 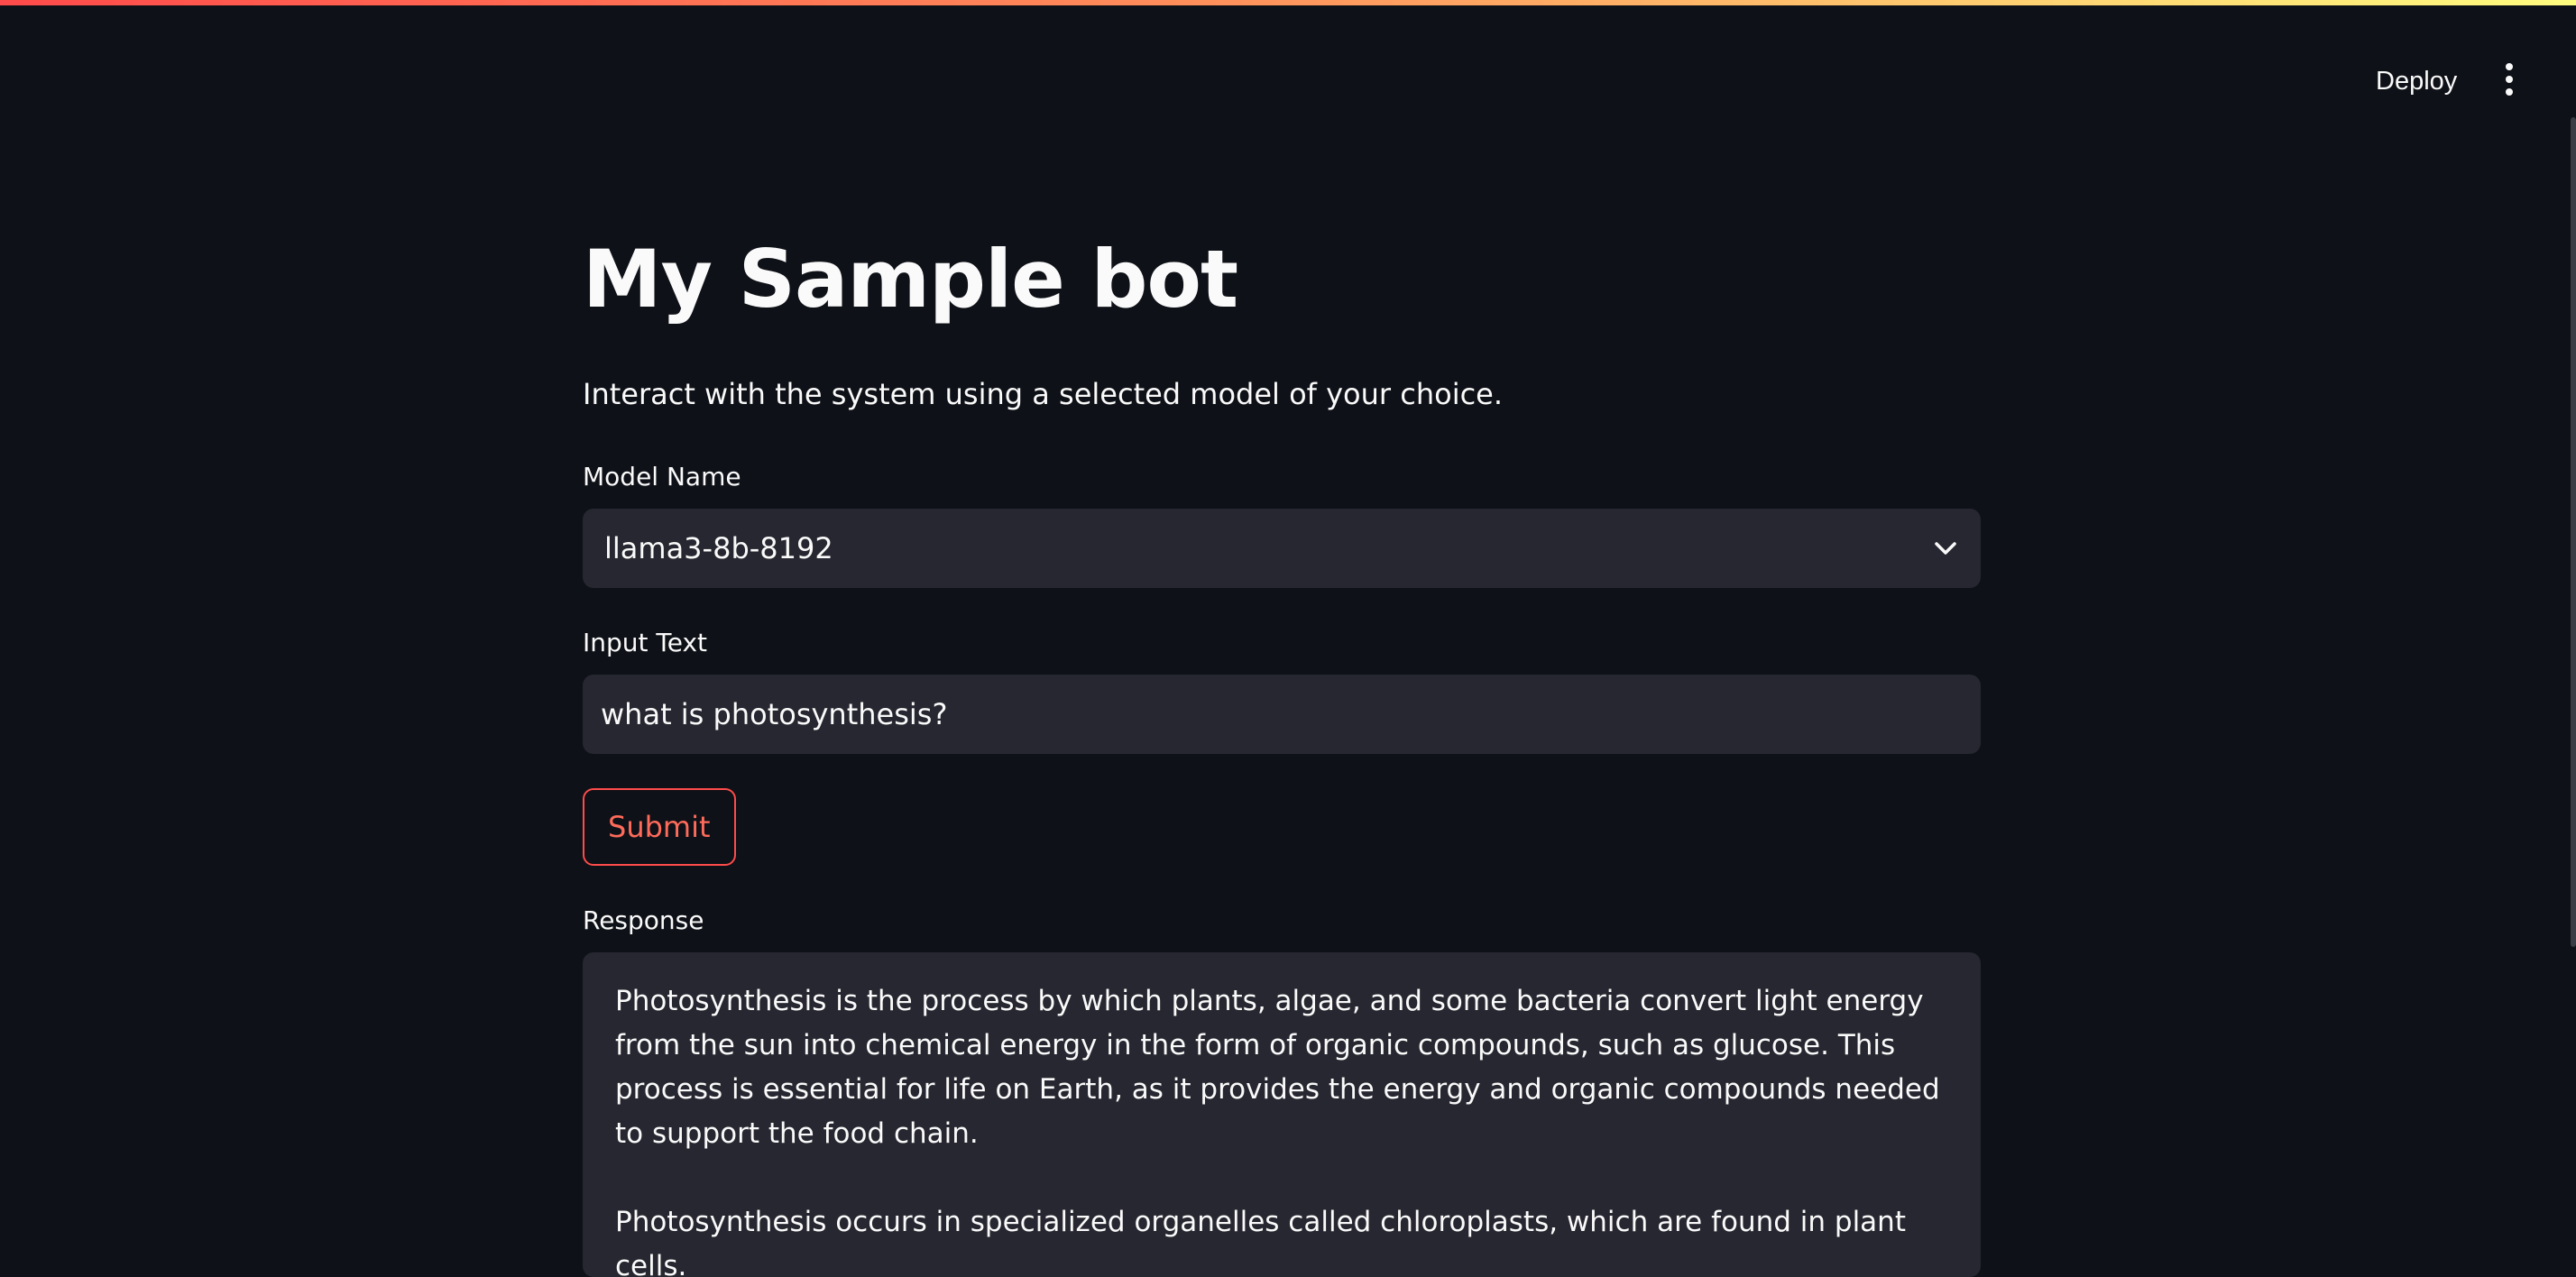 I want to click on model-select-value: llama3-8b-8192, so click(x=718, y=548).